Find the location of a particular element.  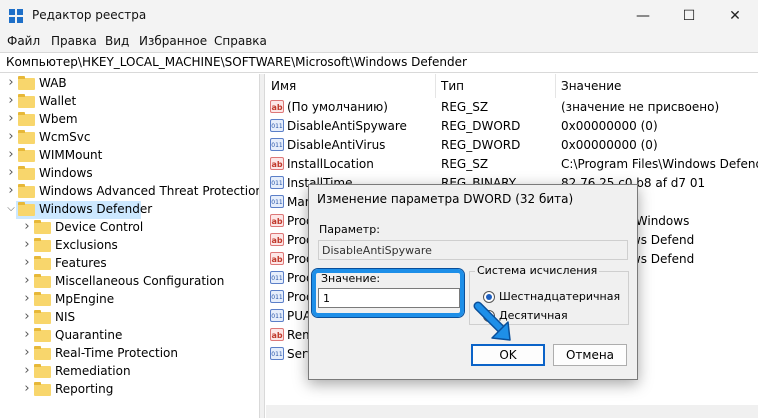

regedit-app-icon is located at coordinates (16, 16).